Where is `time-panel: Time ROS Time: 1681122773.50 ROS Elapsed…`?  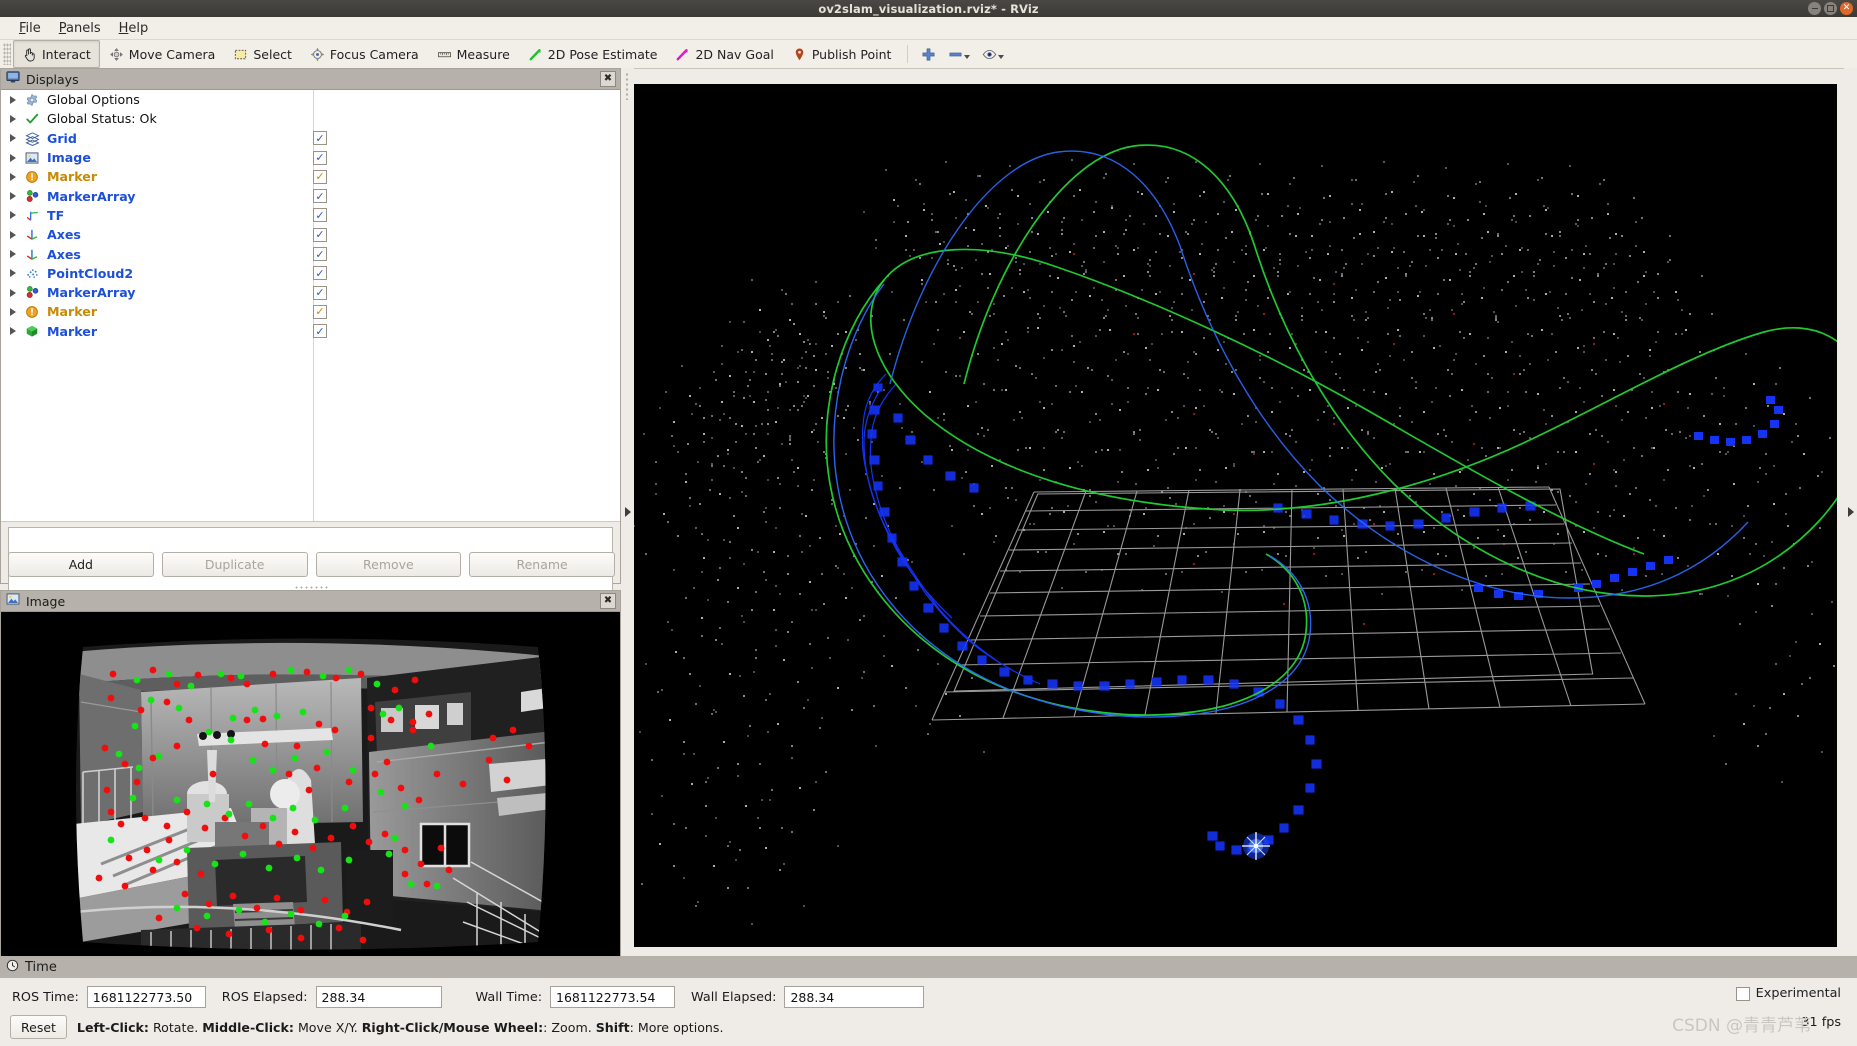
time-panel: Time ROS Time: 1681122773.50 ROS Elapsed… is located at coordinates (928, 1001).